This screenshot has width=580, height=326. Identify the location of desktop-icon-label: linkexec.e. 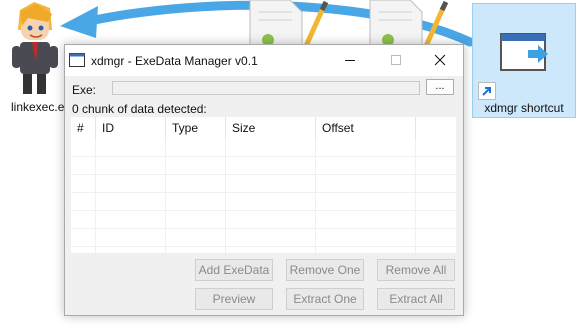
(38, 107).